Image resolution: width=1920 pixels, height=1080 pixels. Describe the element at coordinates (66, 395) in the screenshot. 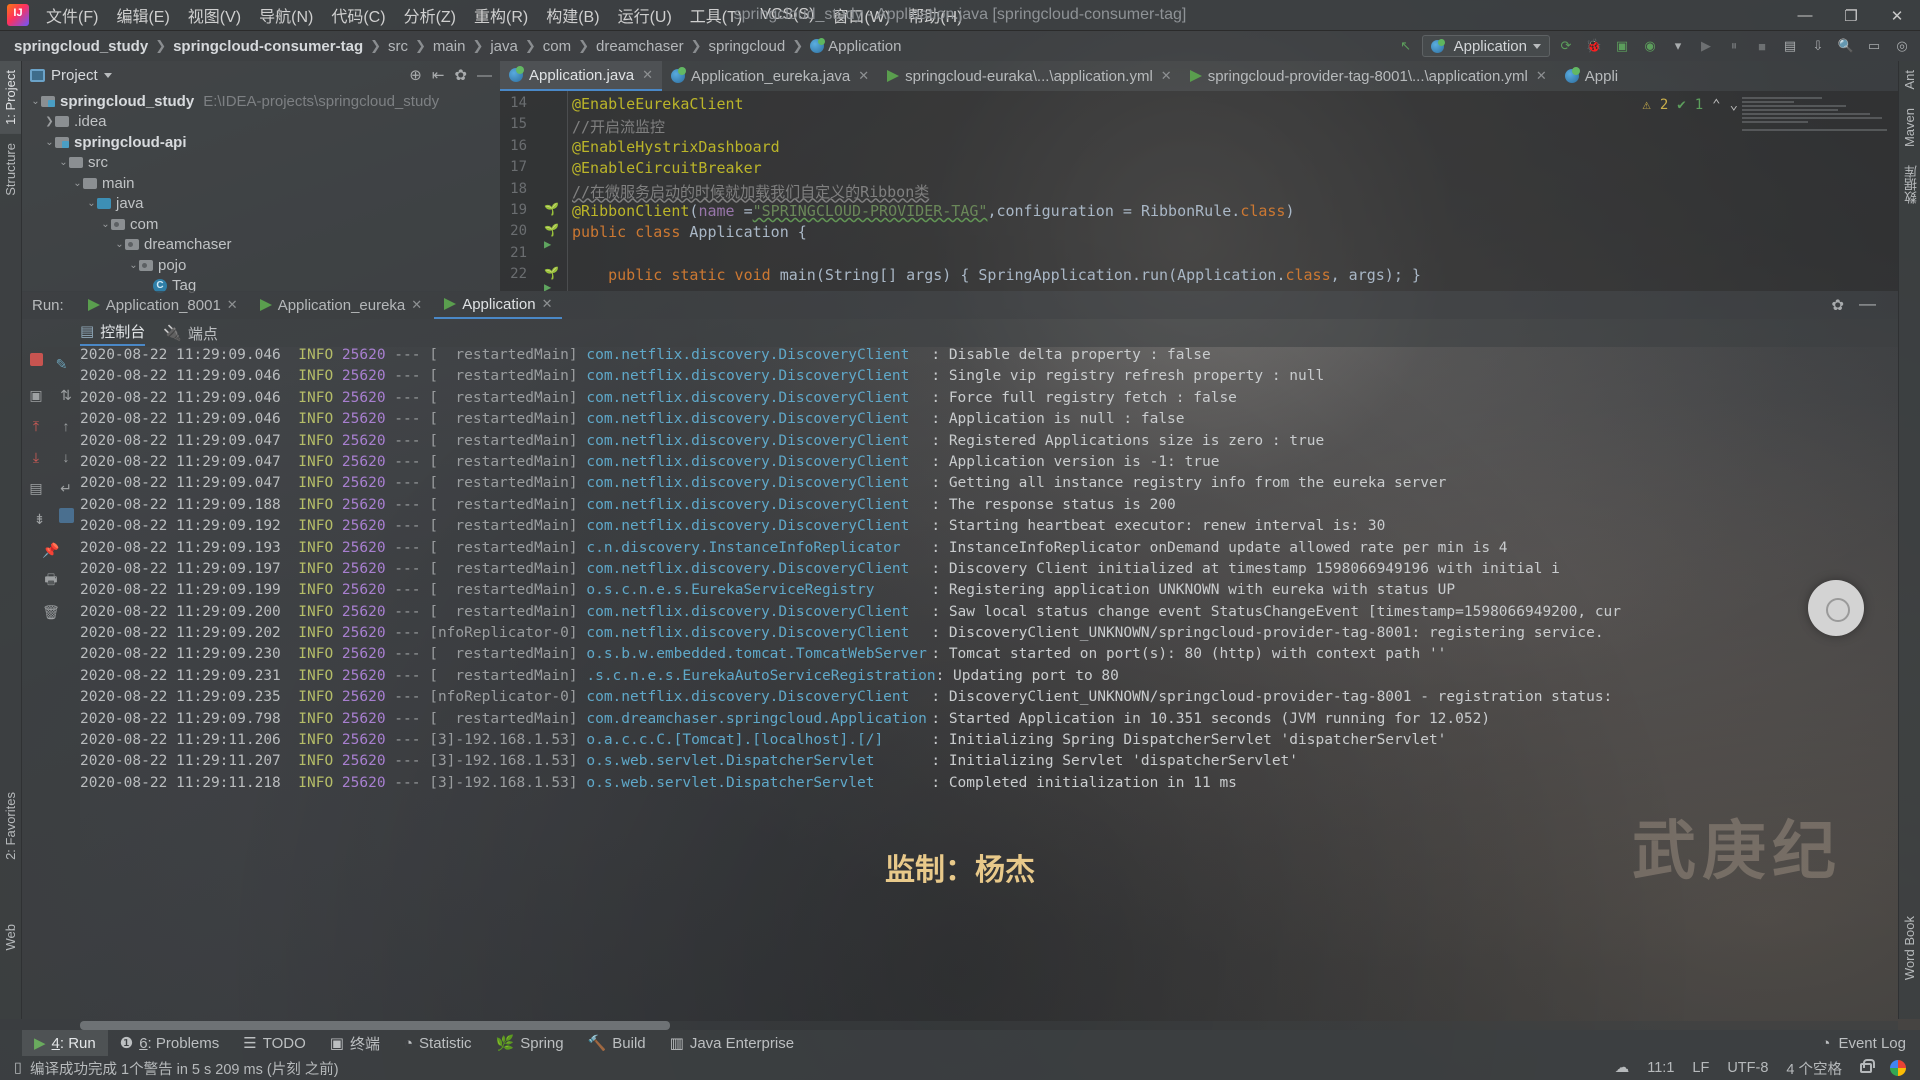

I see `sort-icon: ⇅` at that location.